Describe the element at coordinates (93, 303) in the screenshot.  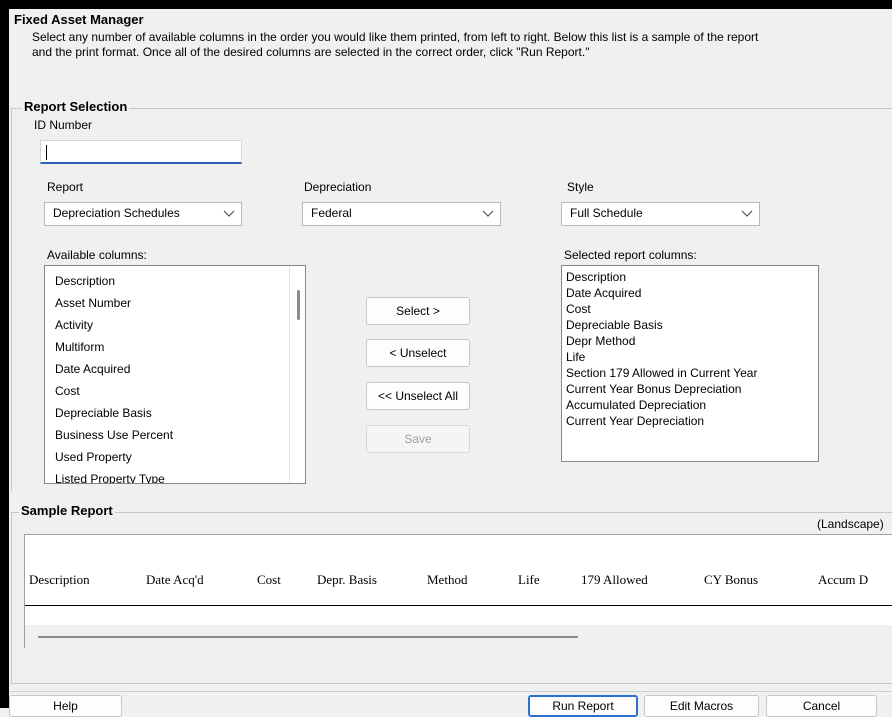
I see `list-item: Asset Number` at that location.